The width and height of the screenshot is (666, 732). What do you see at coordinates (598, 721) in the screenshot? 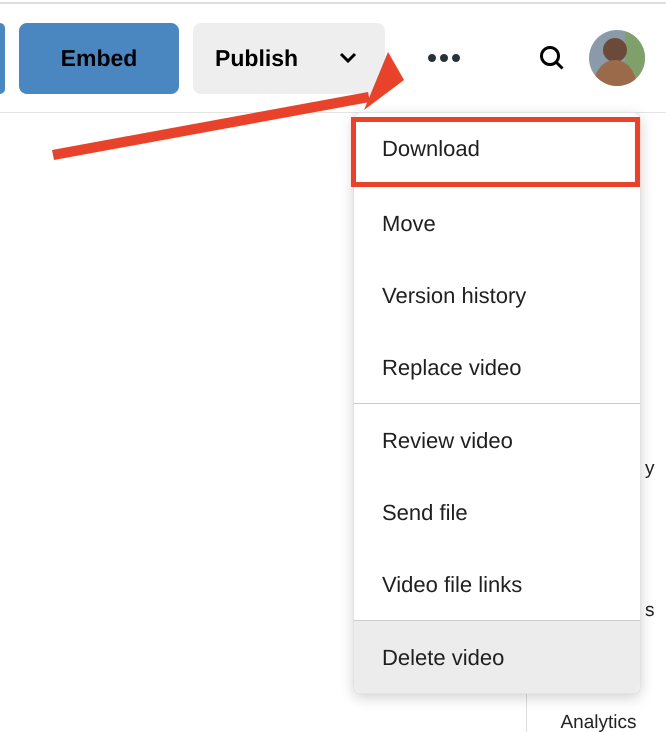
I see `analytics-label: Analytics` at bounding box center [598, 721].